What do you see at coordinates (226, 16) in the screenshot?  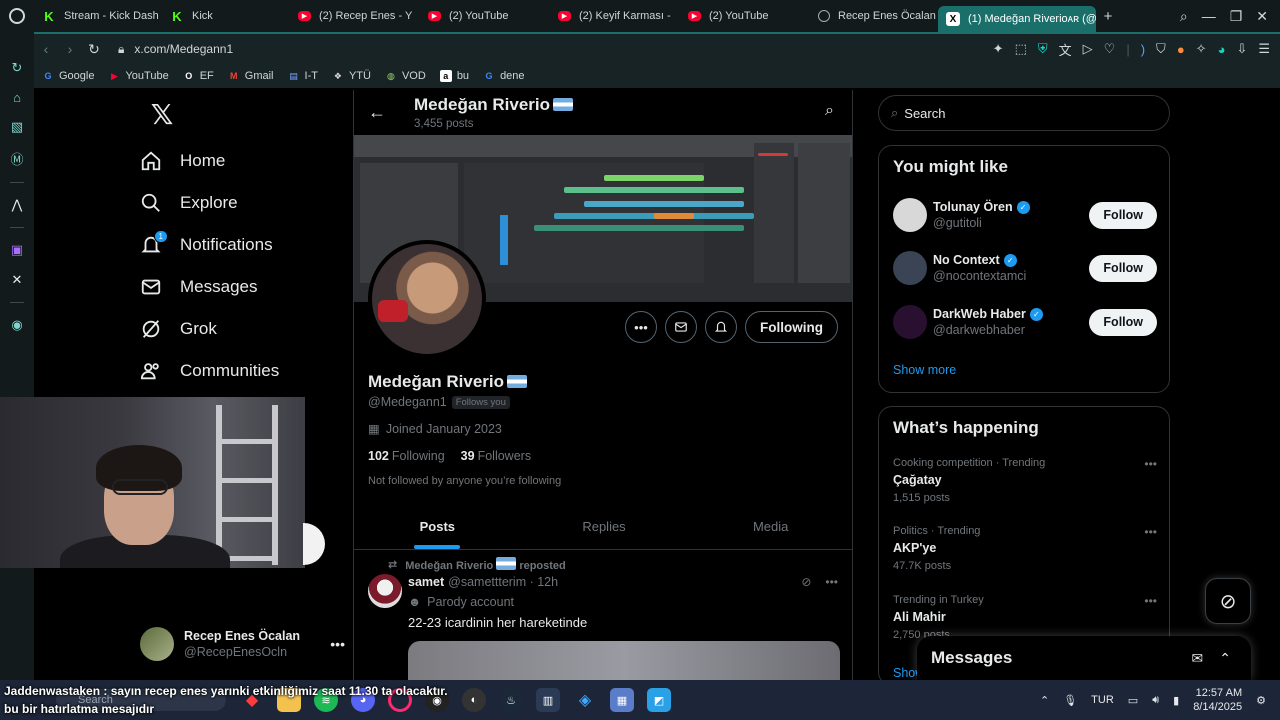 I see `tab-kick: K Kick` at bounding box center [226, 16].